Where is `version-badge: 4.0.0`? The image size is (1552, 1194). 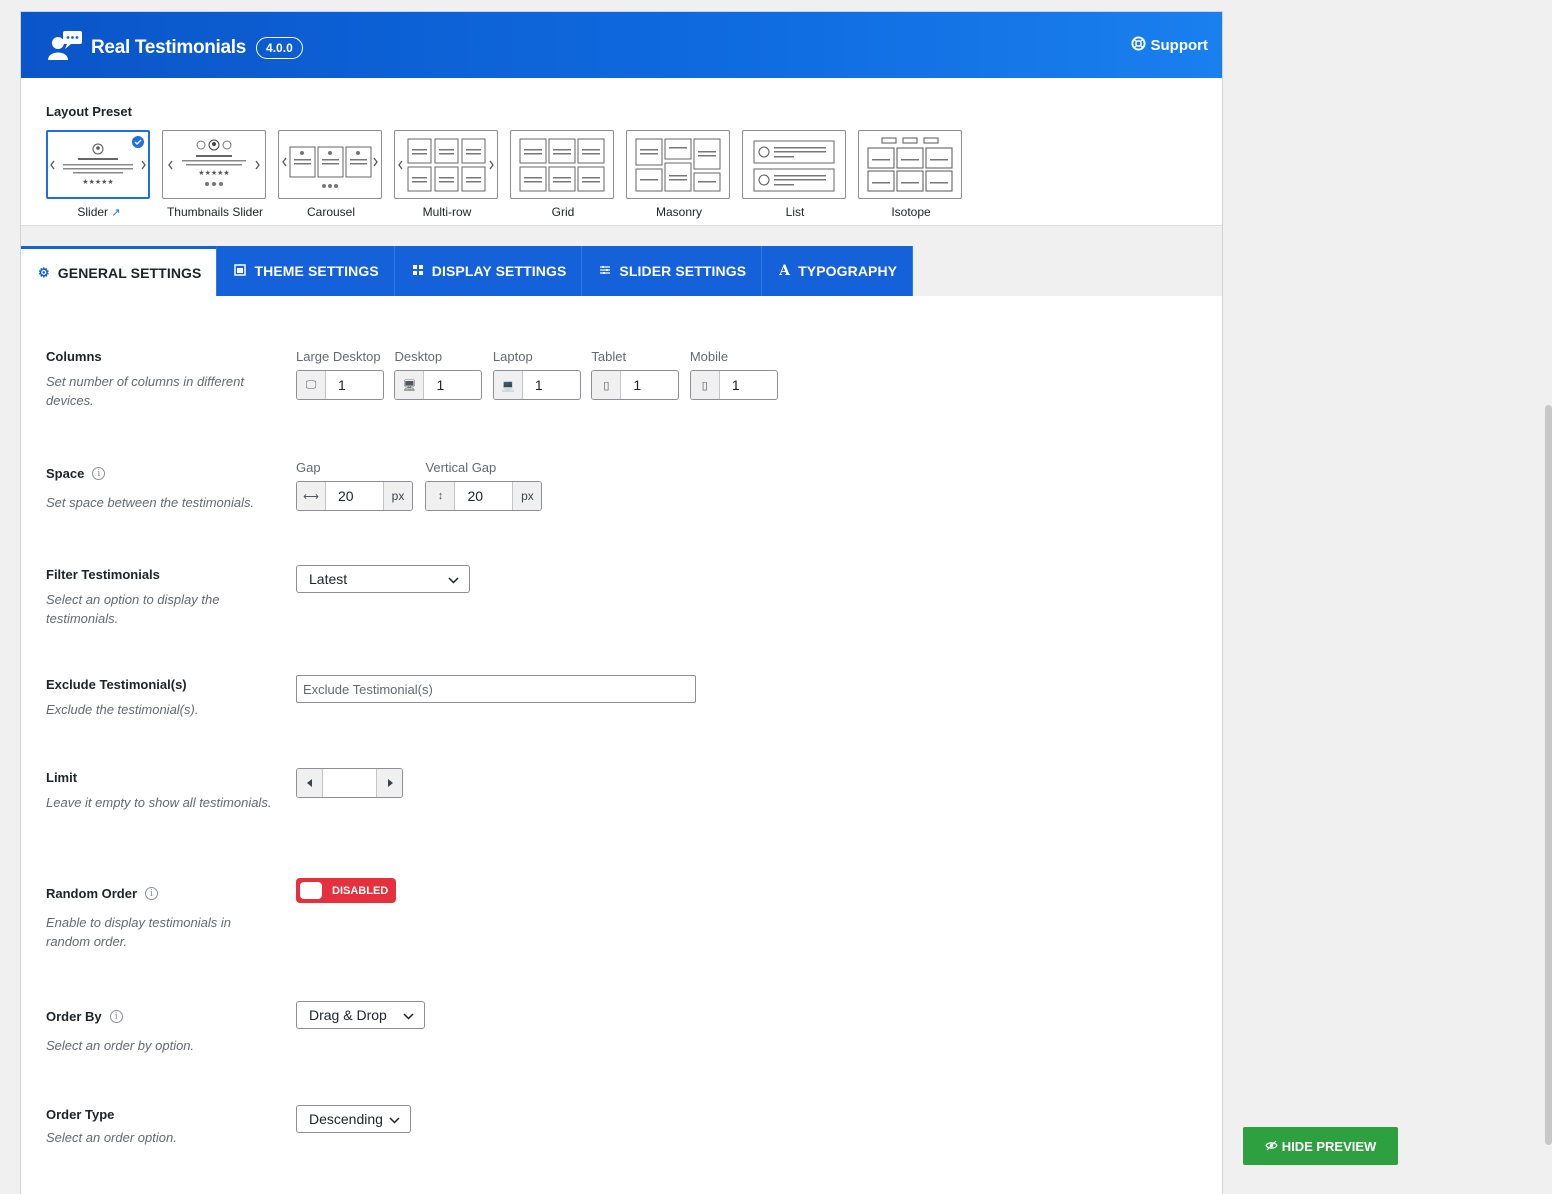 version-badge: 4.0.0 is located at coordinates (279, 47).